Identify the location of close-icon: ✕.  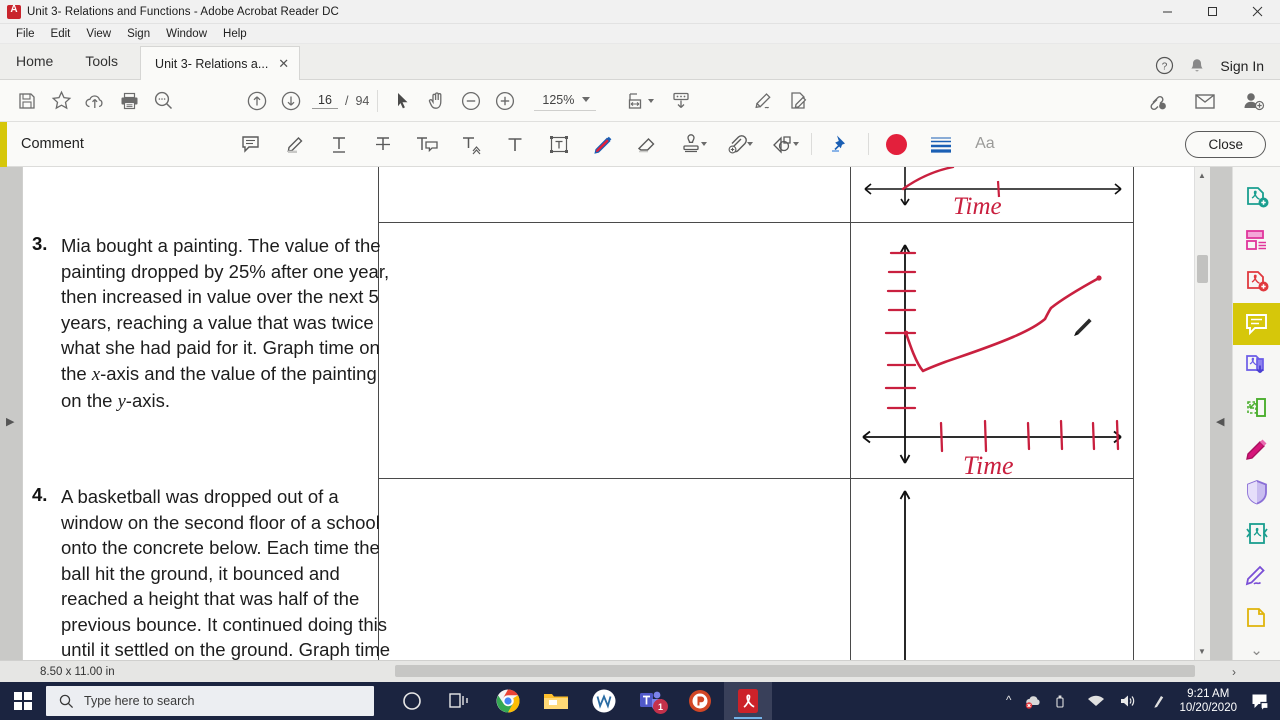
(283, 64).